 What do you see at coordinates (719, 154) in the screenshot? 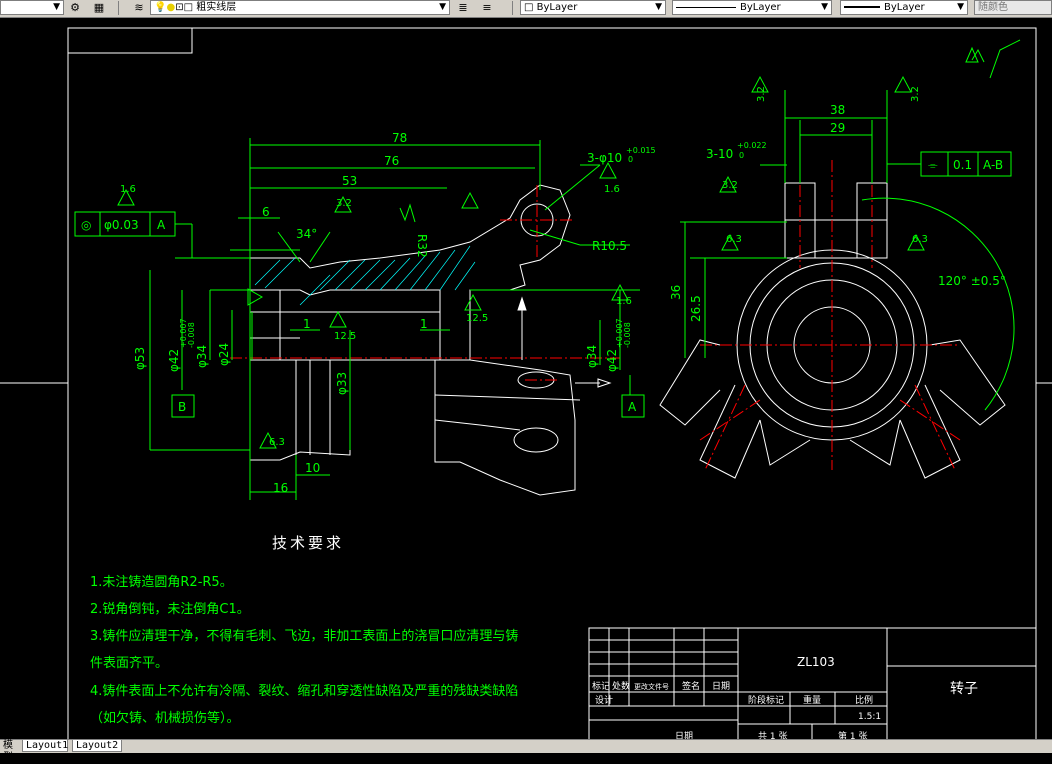
I see `dim-holes2: 3-10` at bounding box center [719, 154].